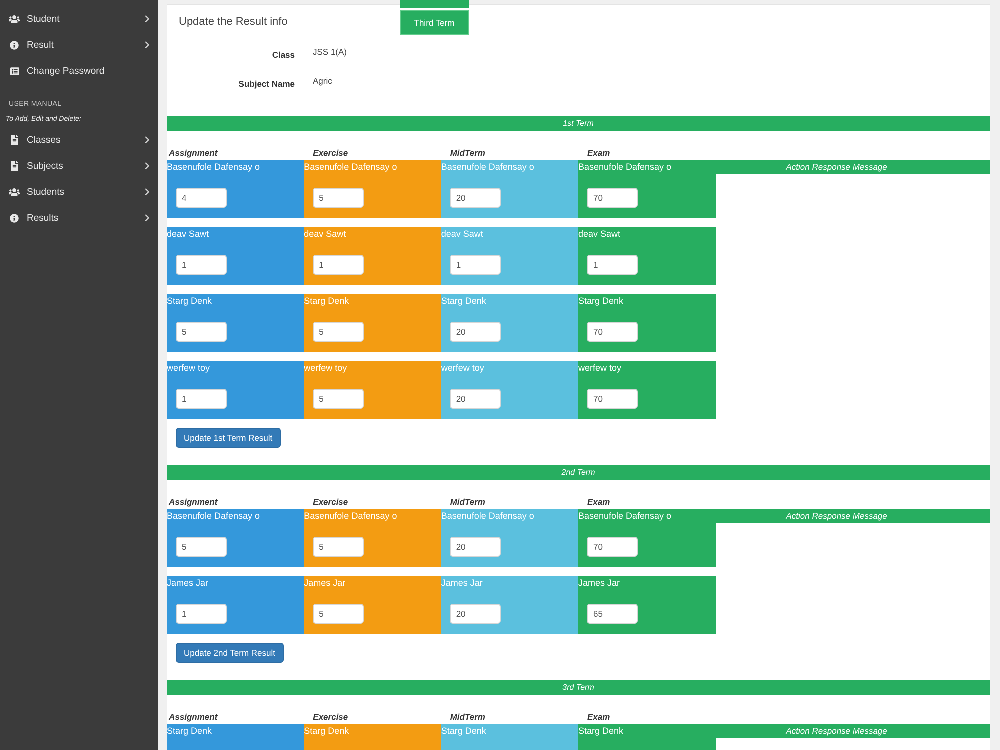  I want to click on term-heading: 2nd Term, so click(578, 472).